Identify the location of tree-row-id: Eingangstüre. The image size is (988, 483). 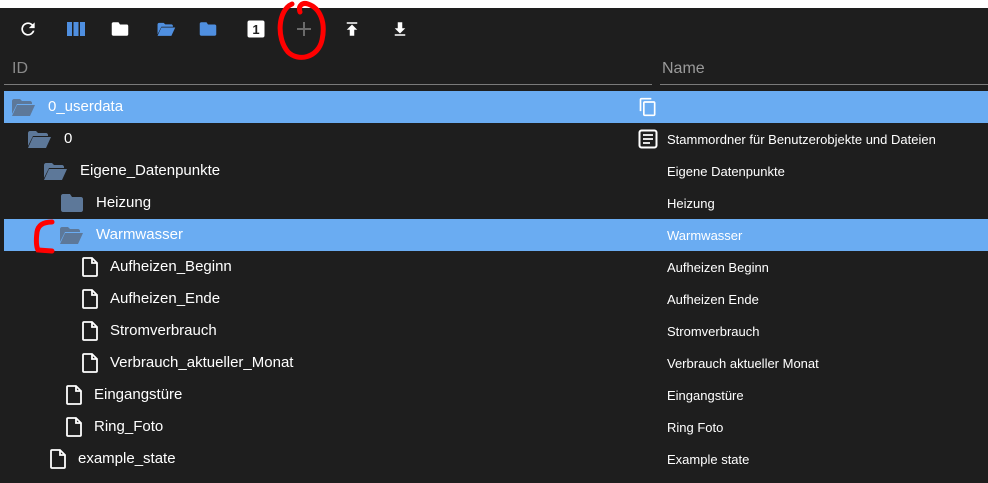
(138, 394).